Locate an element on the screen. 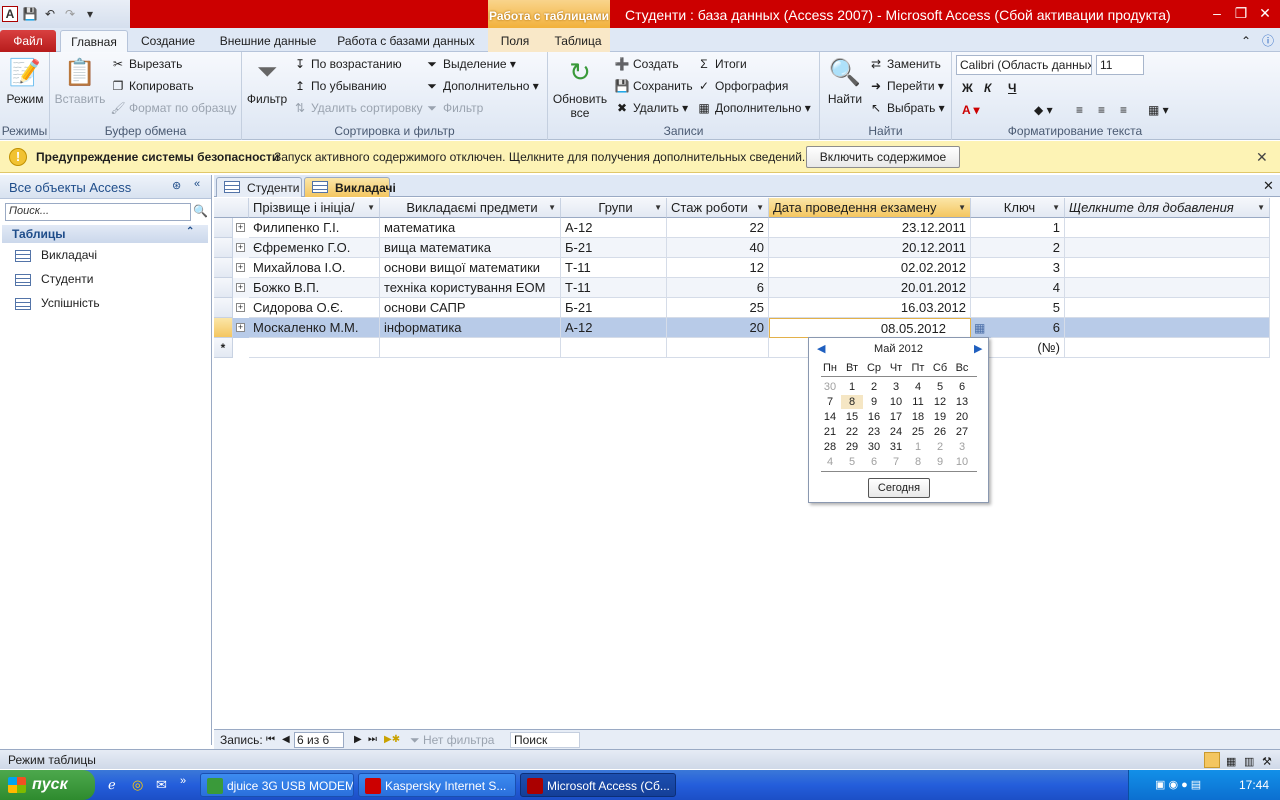  cell: 4 is located at coordinates (1018, 288).